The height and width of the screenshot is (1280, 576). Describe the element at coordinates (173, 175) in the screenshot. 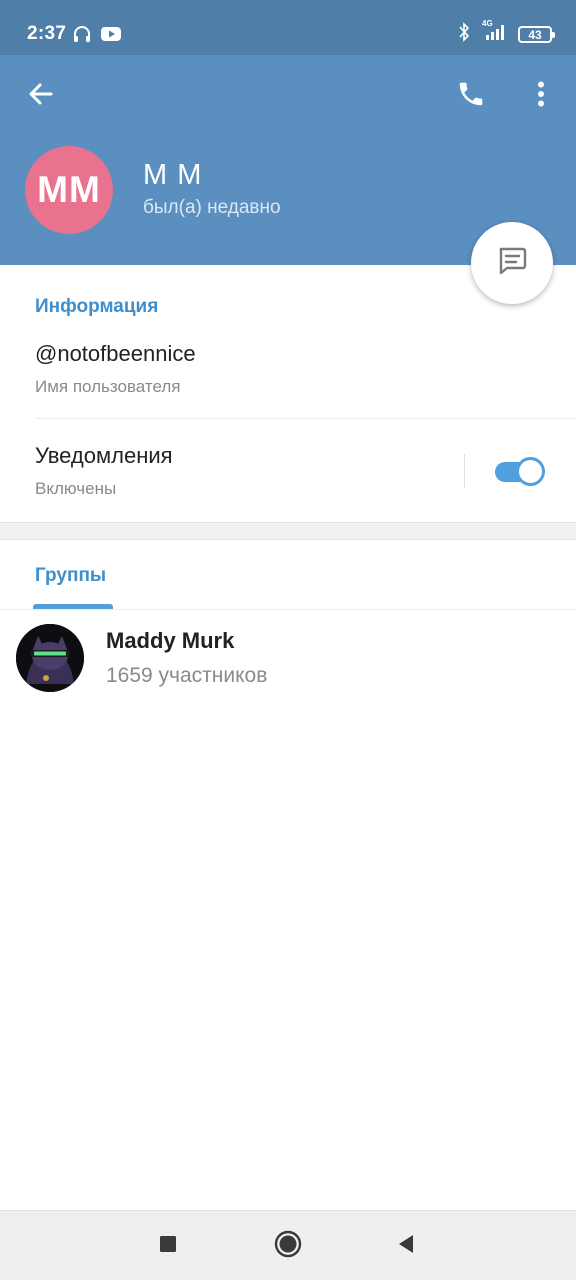

I see `profile-name: M M` at that location.